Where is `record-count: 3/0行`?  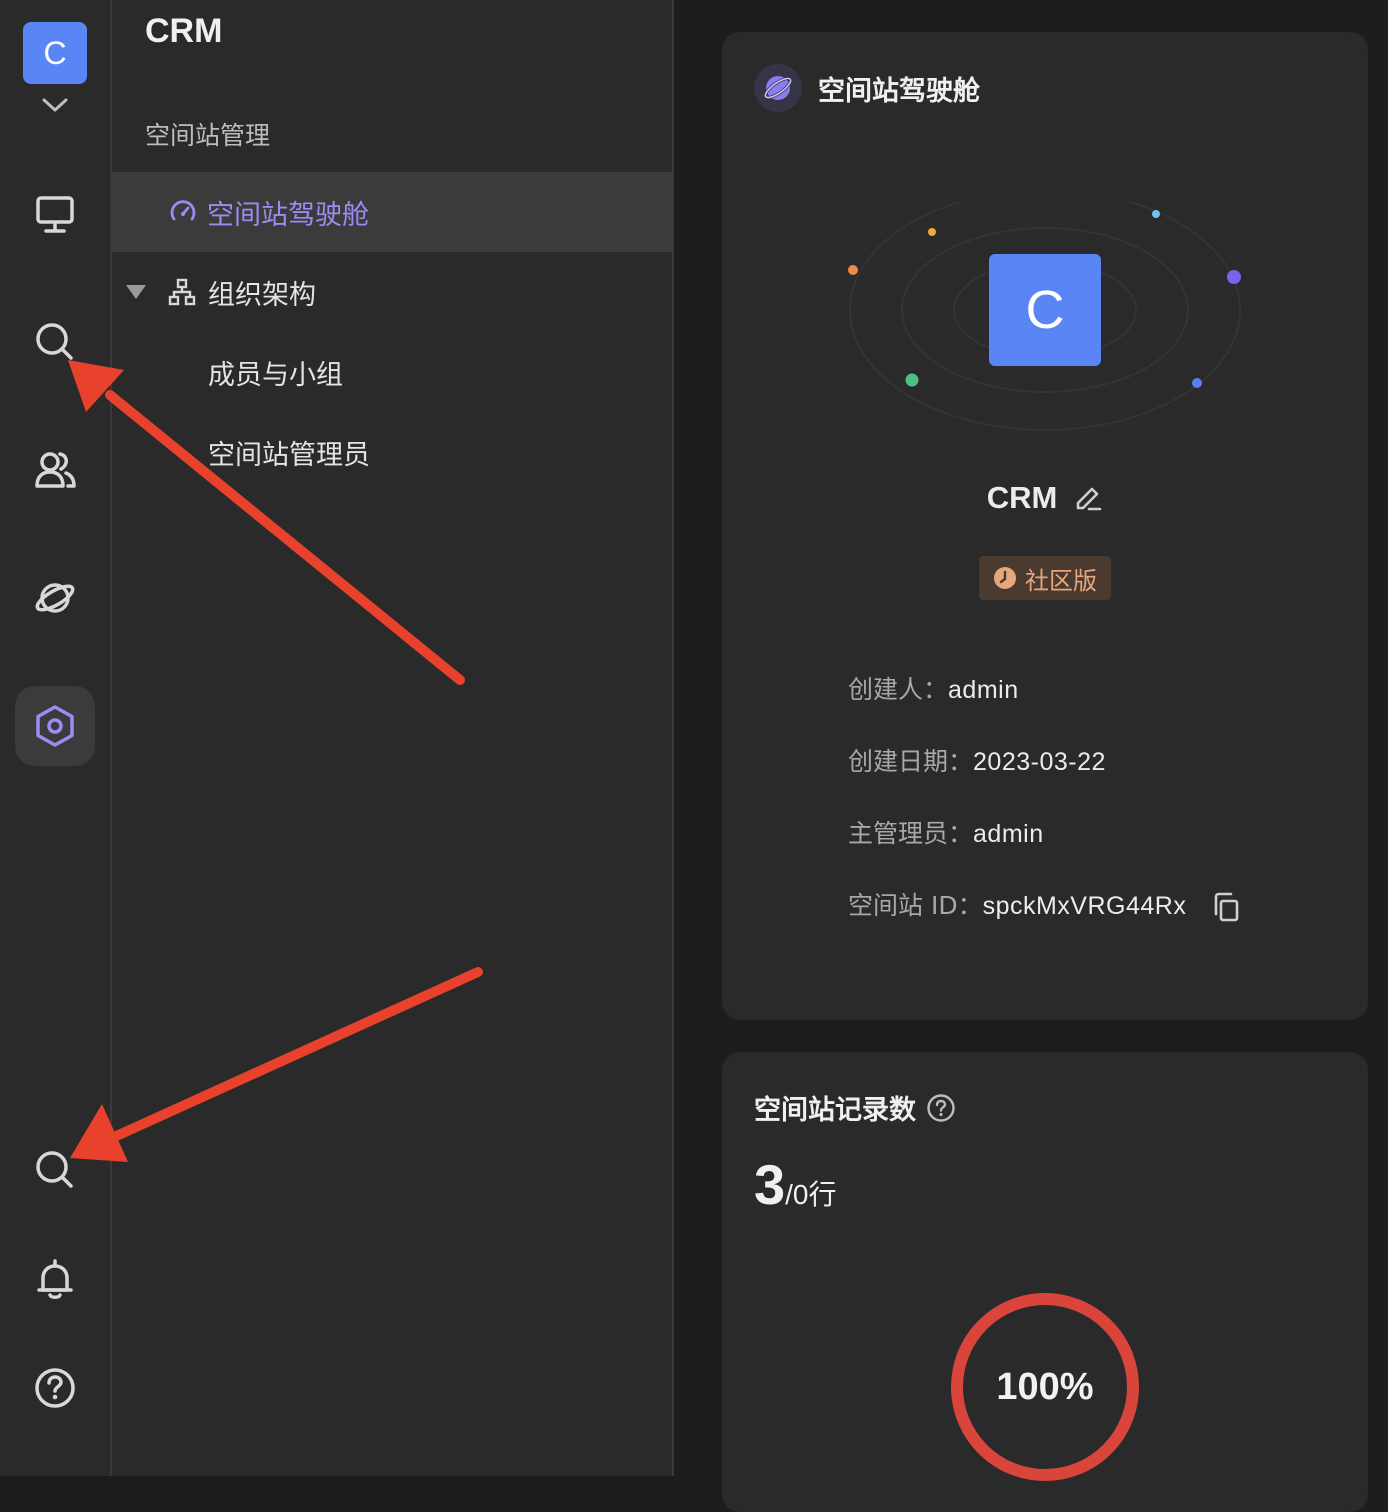
record-count: 3/0行 is located at coordinates (795, 1184).